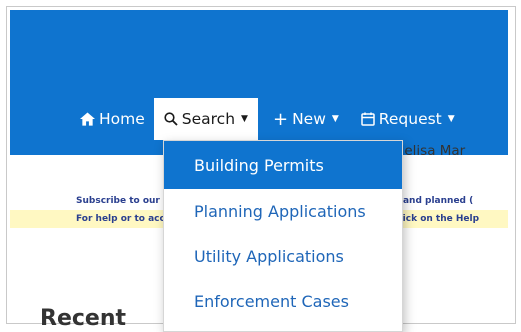 The image size is (521, 332). What do you see at coordinates (283, 211) in the screenshot?
I see `menu-item-planning-applications: Planning Applications` at bounding box center [283, 211].